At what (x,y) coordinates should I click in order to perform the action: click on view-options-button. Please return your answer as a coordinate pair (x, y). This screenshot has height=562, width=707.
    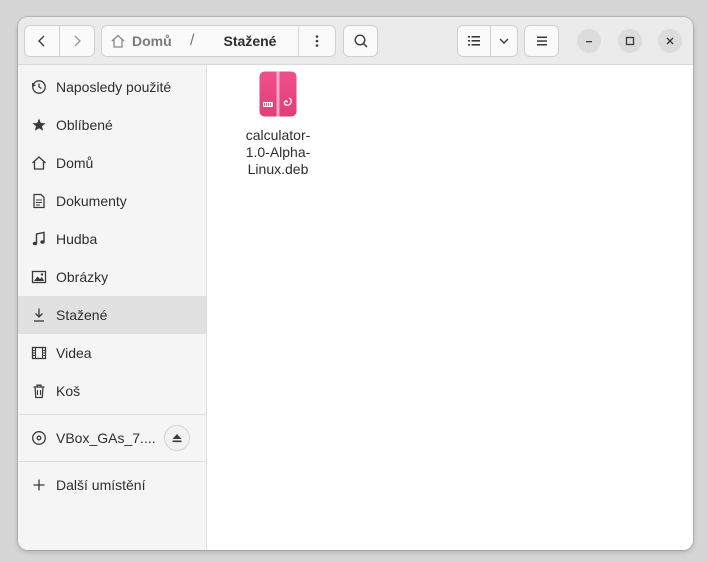
    Looking at the image, I should click on (504, 41).